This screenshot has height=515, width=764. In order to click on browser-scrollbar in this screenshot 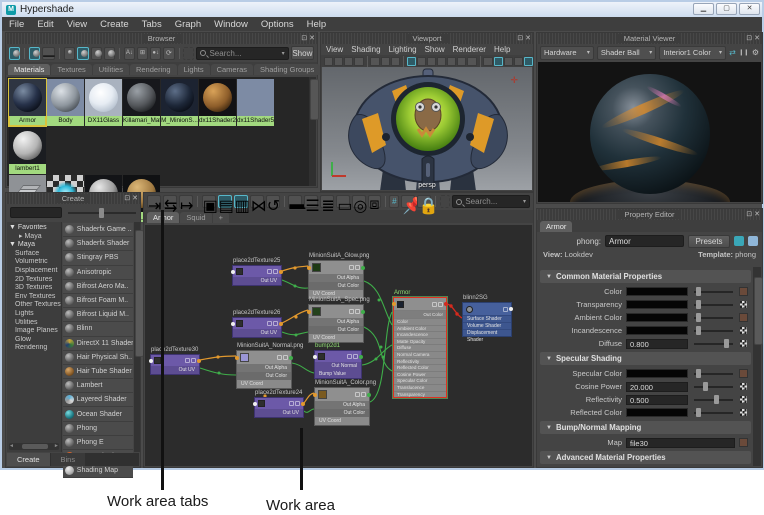, I will do `click(314, 131)`.